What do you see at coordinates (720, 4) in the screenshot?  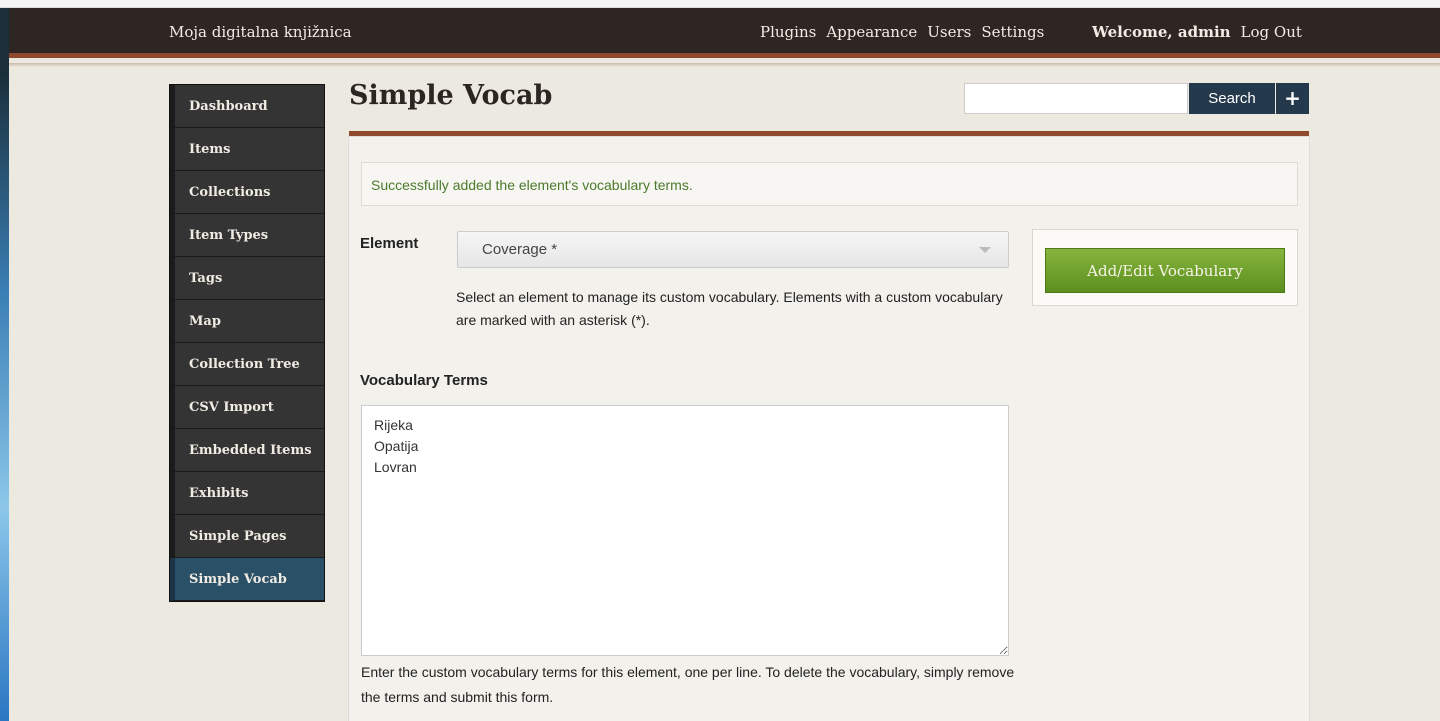 I see `browser-chrome-sliver` at bounding box center [720, 4].